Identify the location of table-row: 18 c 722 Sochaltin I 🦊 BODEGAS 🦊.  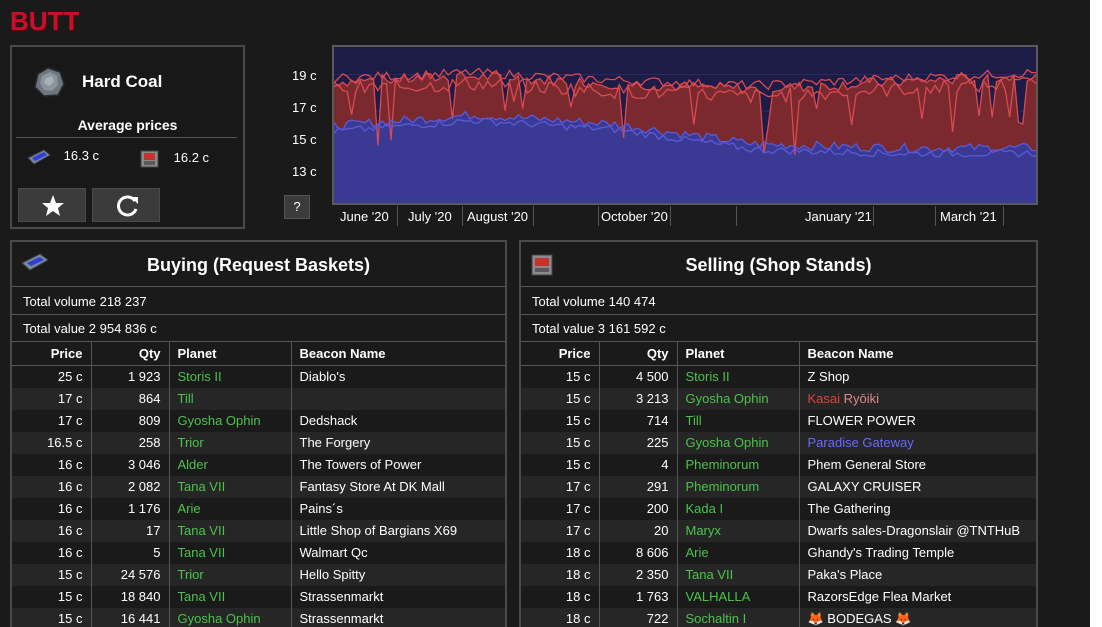
(778, 617).